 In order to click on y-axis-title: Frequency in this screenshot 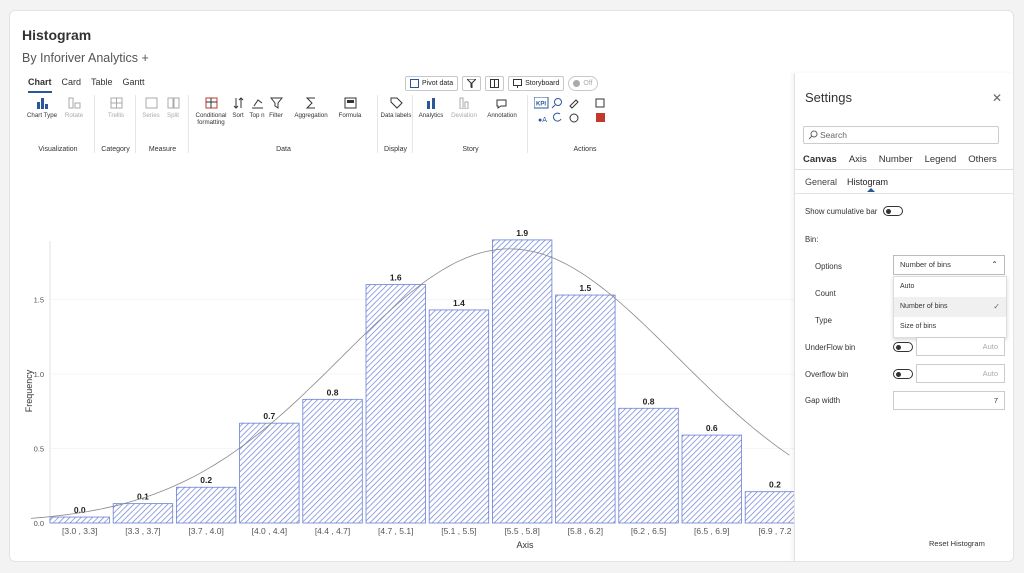, I will do `click(29, 390)`.